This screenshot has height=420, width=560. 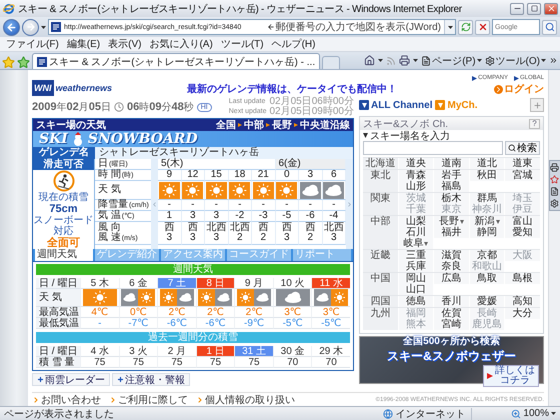 I want to click on area-link: 奈良, so click(x=451, y=266).